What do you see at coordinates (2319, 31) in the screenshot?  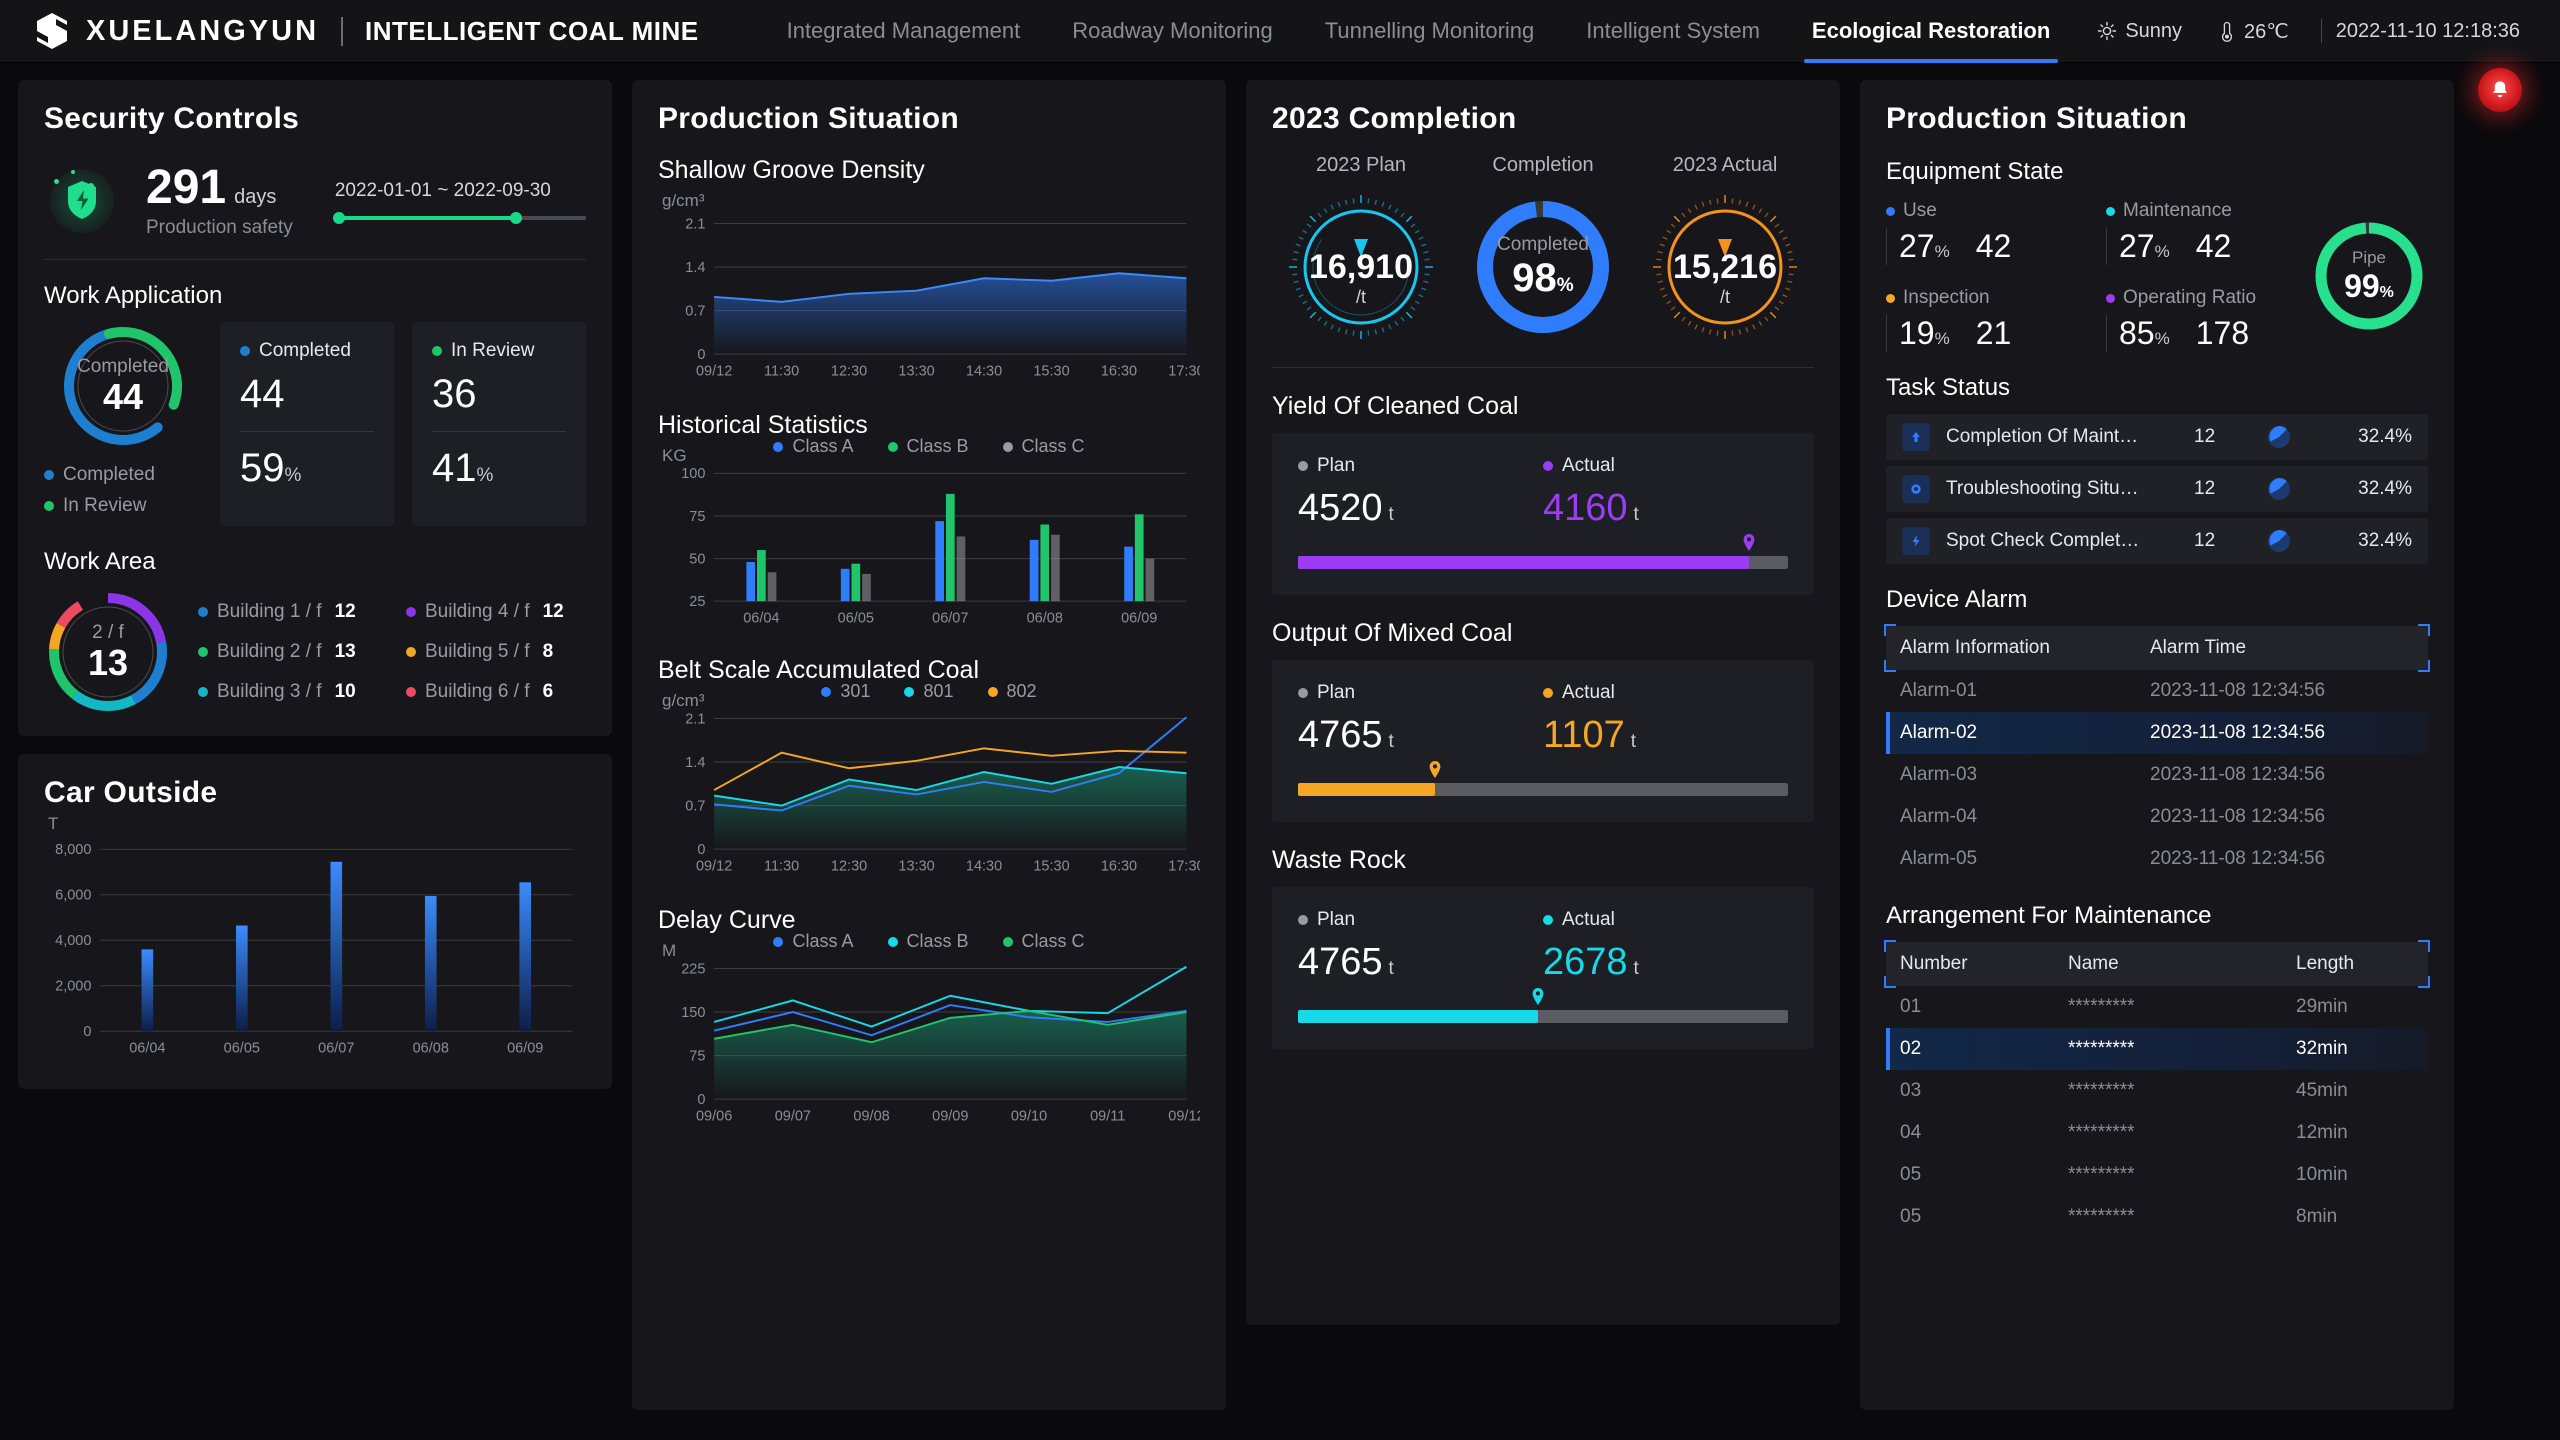 I see `header-right: Sunny 26℃ 2022-11-10 12:18:36` at bounding box center [2319, 31].